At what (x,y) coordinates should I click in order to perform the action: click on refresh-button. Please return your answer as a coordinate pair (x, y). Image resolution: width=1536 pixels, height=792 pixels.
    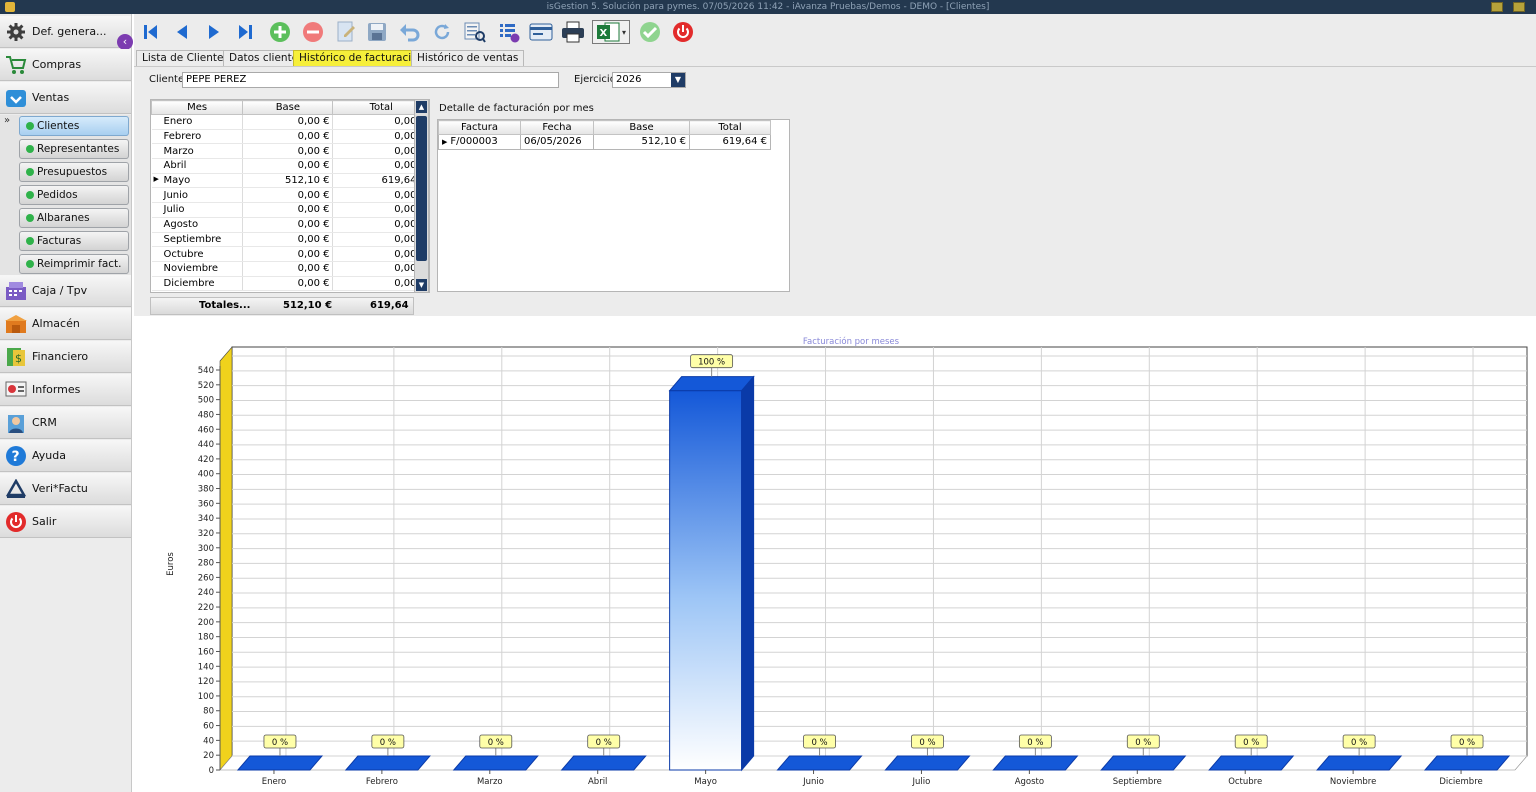
    Looking at the image, I should click on (442, 32).